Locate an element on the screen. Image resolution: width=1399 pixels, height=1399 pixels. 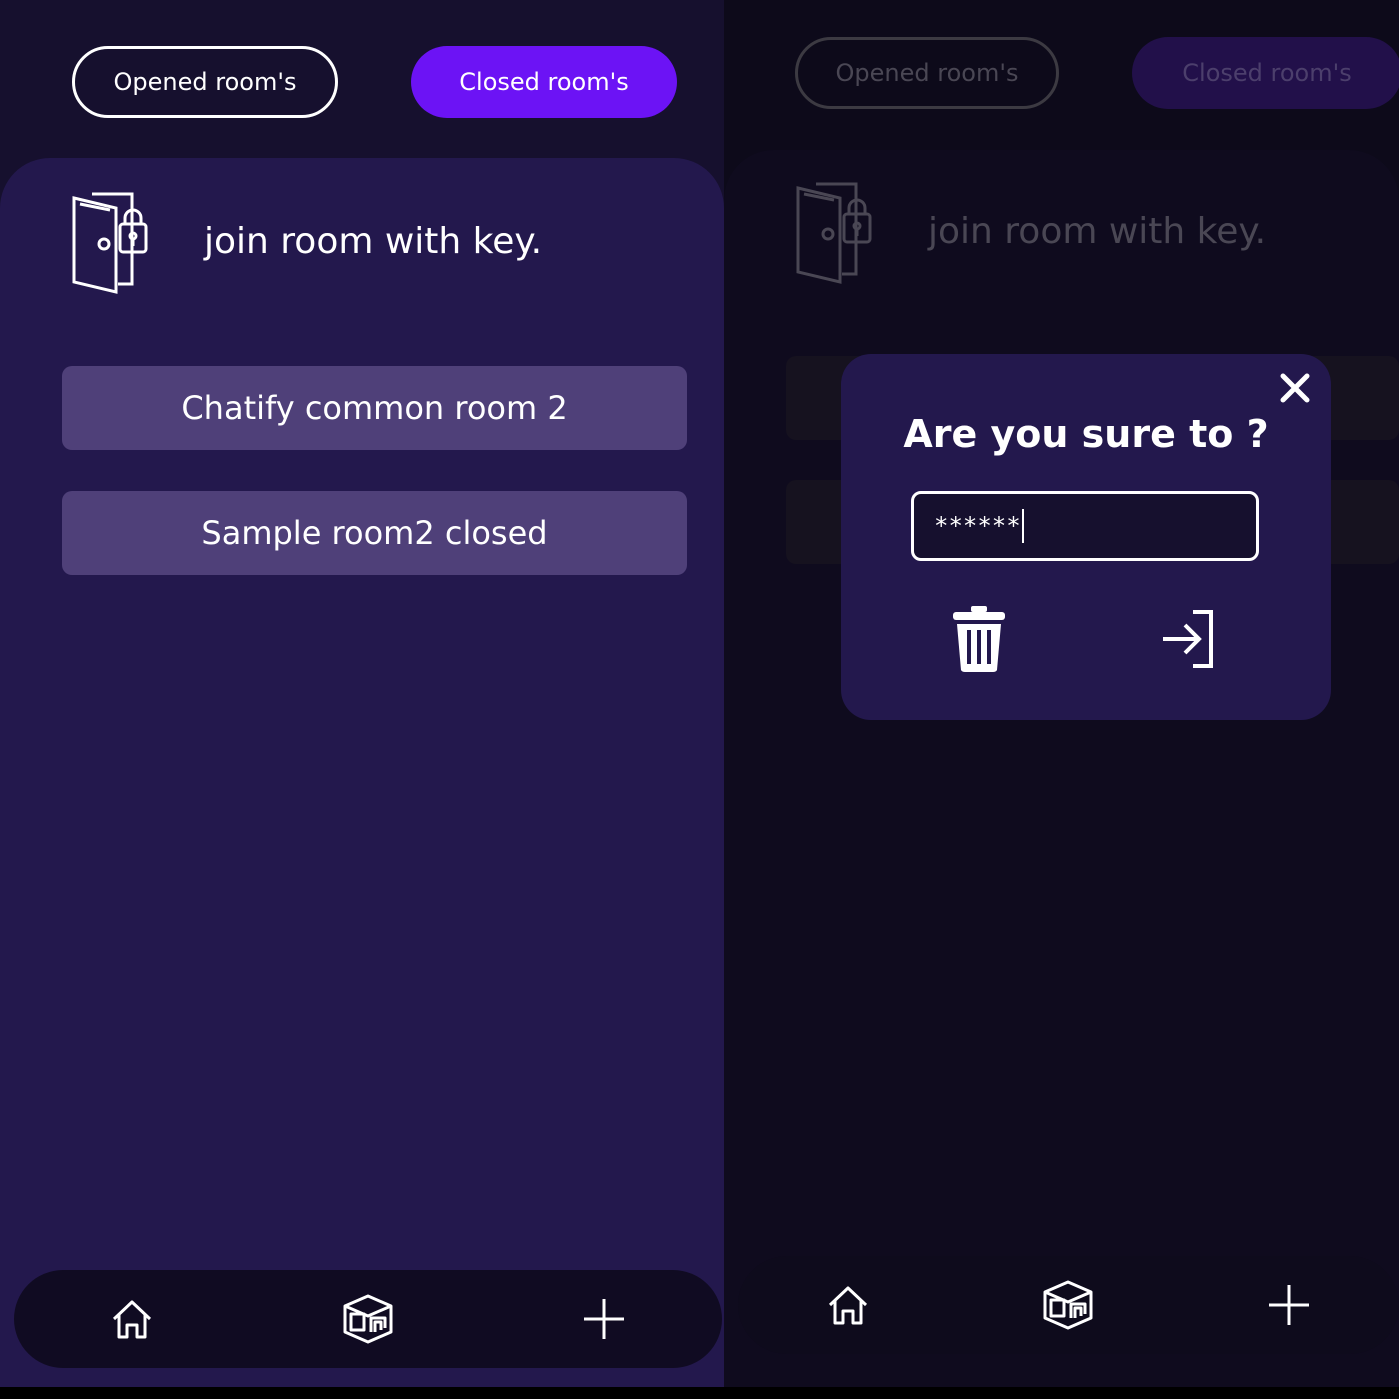
room-key-input: ****** is located at coordinates (1085, 526).